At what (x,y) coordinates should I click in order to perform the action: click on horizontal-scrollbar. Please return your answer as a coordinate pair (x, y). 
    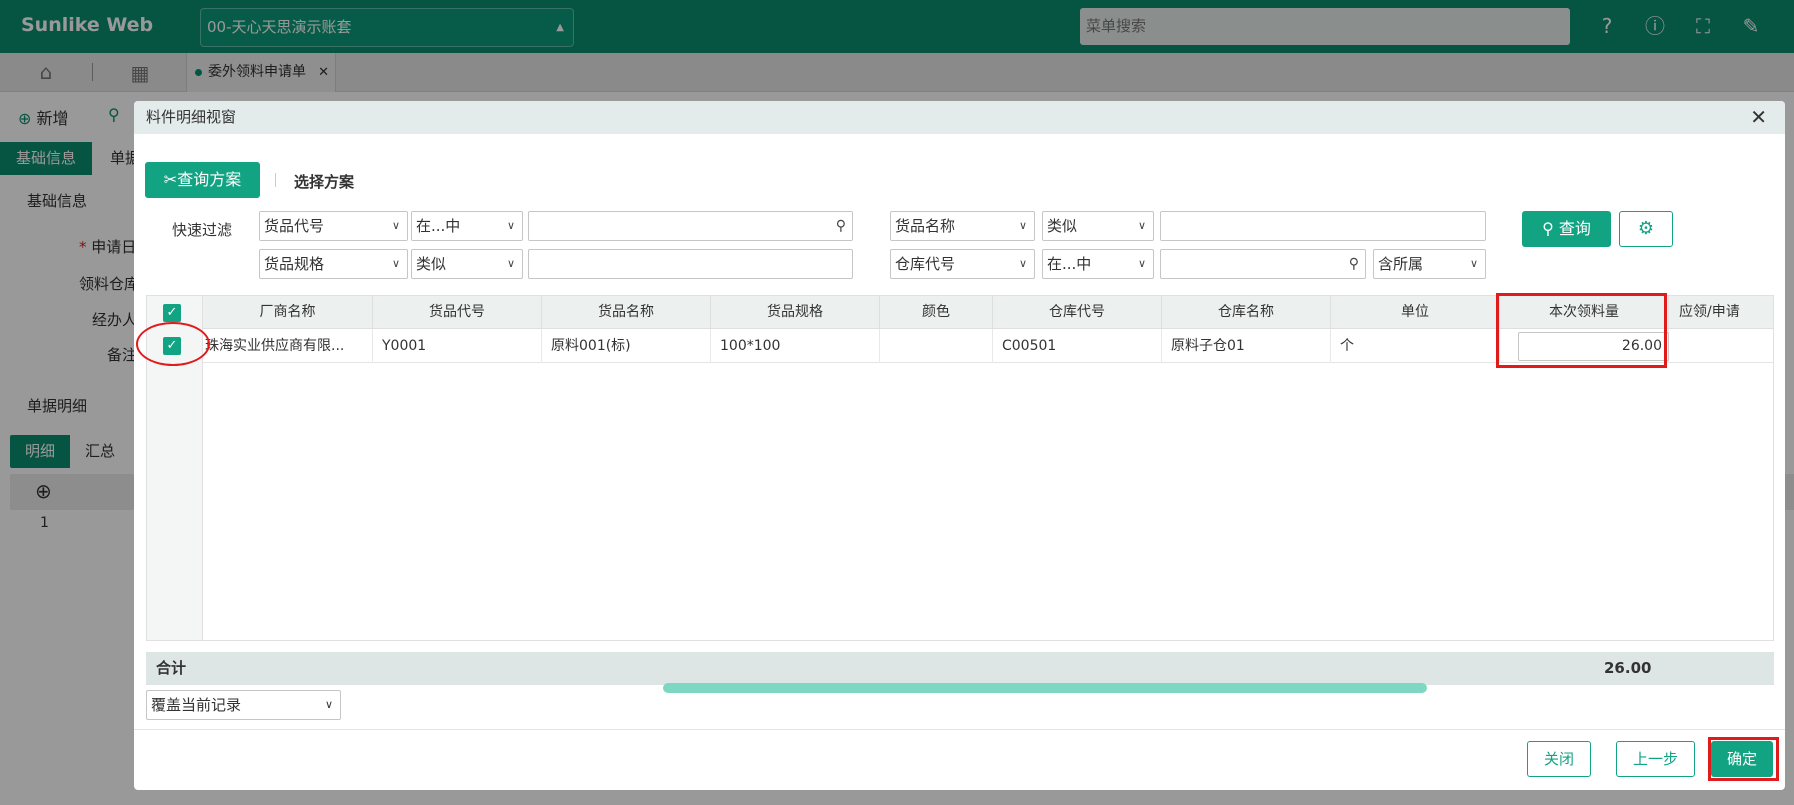
    Looking at the image, I should click on (1045, 688).